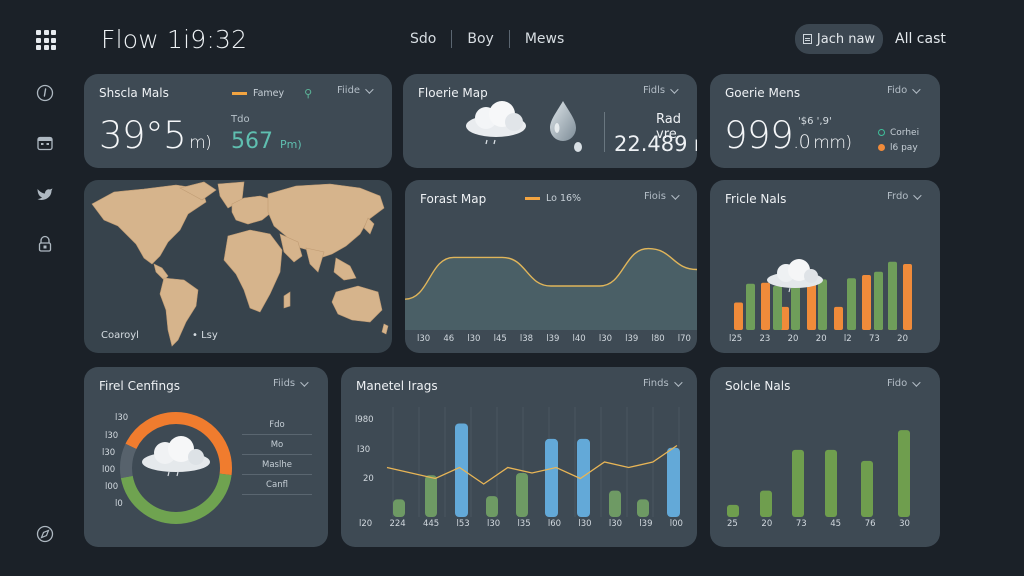 The height and width of the screenshot is (576, 1024). What do you see at coordinates (45, 244) in the screenshot?
I see `lock-icon` at bounding box center [45, 244].